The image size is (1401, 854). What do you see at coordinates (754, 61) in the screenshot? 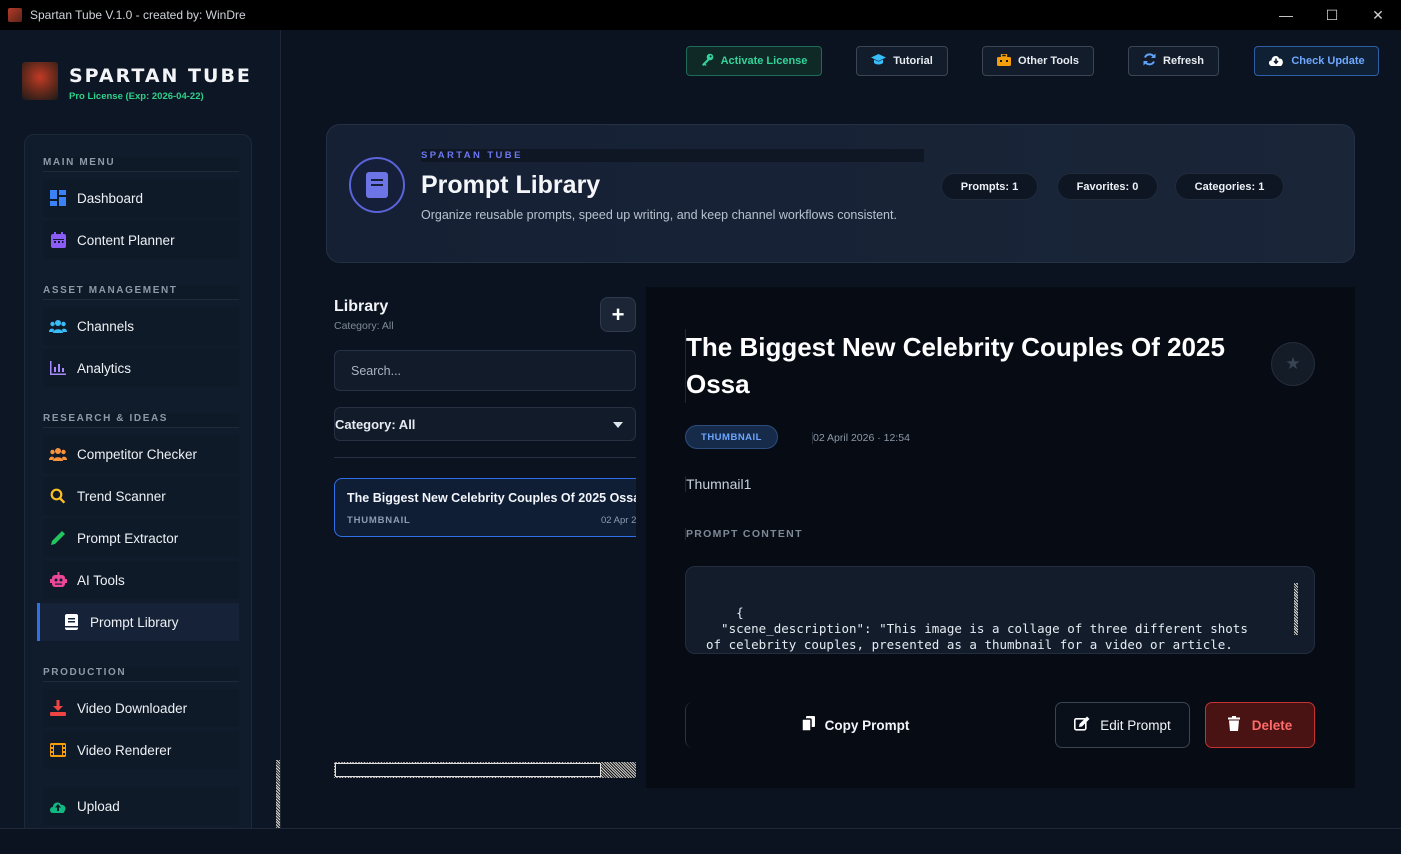
I see `activate-license-button: Activate License` at bounding box center [754, 61].